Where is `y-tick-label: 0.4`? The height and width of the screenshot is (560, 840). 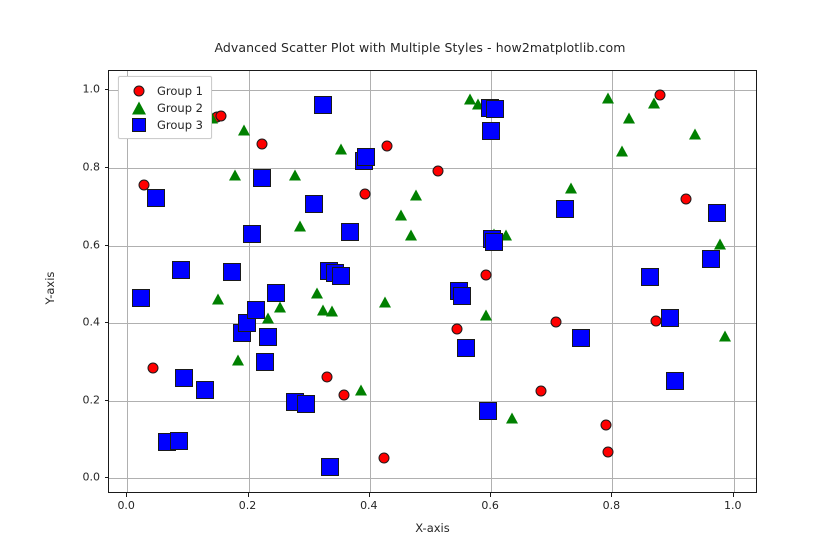
y-tick-label: 0.4 is located at coordinates (91, 322).